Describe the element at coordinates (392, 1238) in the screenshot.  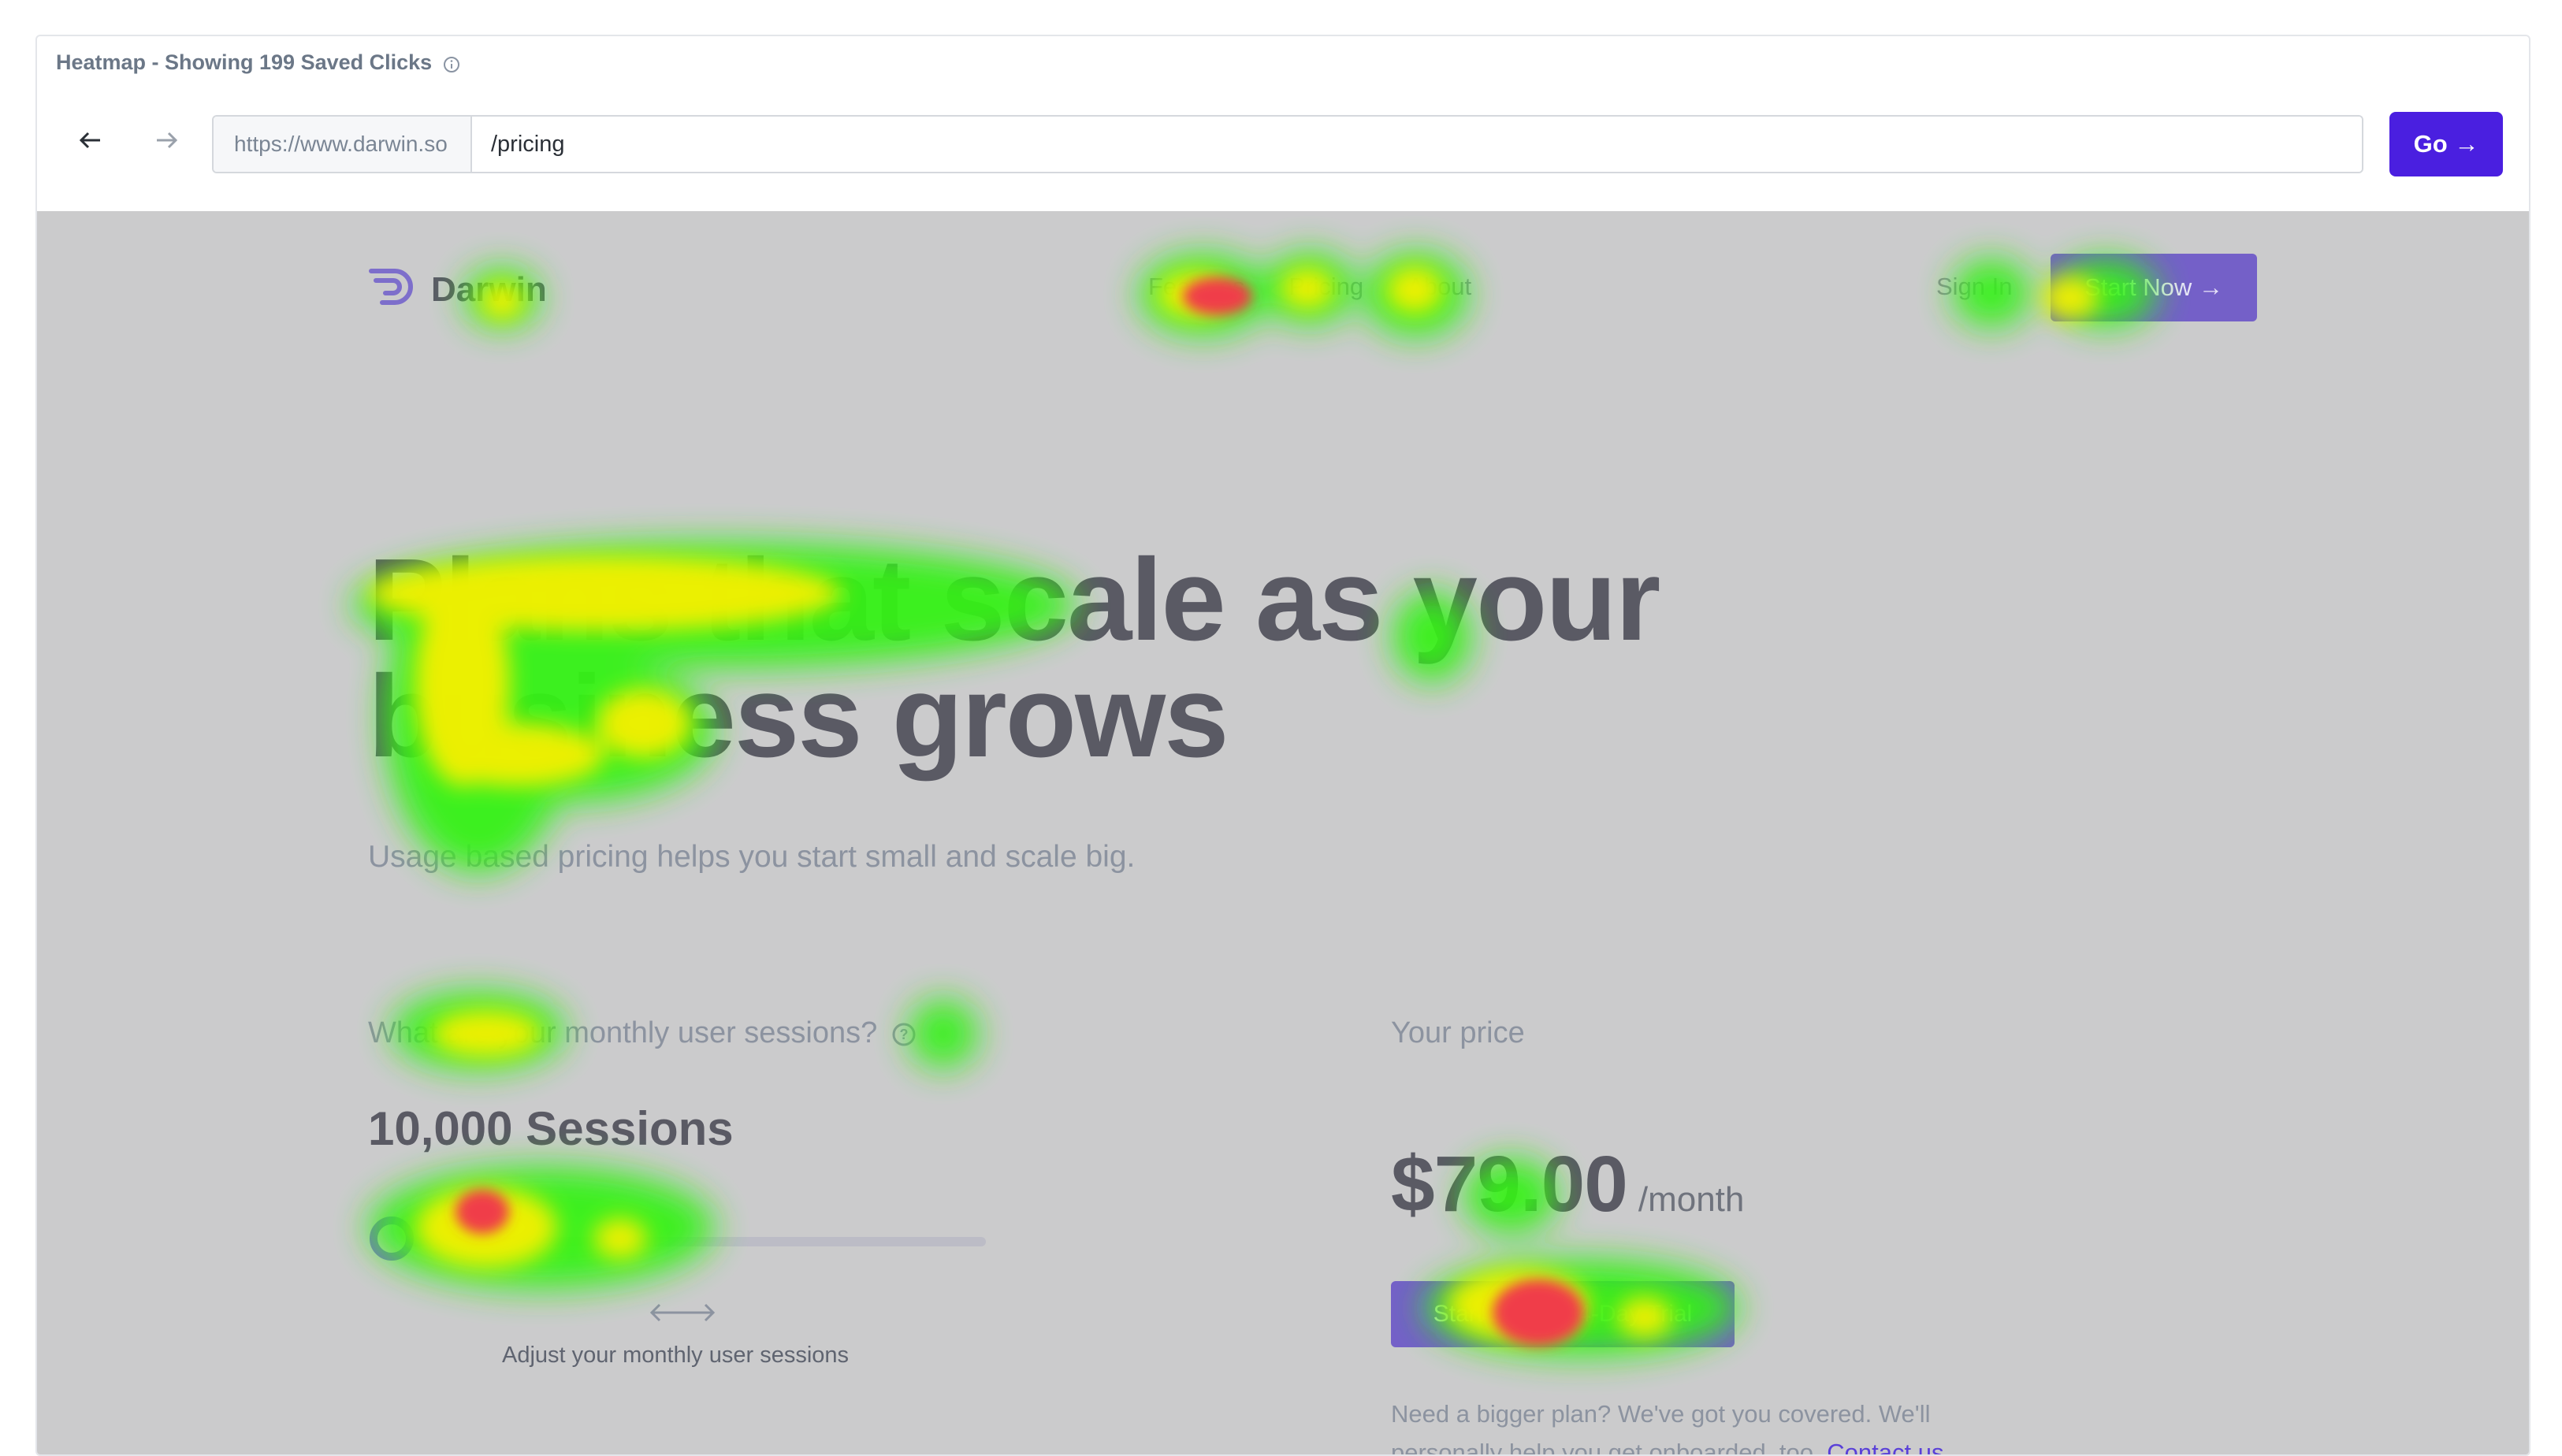
I see `sessions-slider-thumb` at that location.